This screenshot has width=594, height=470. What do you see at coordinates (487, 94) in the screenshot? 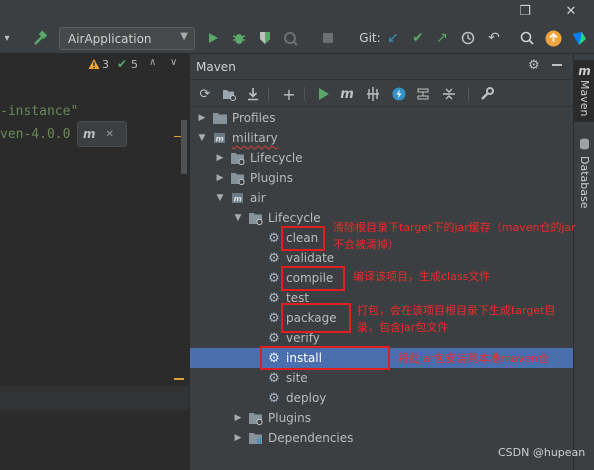
I see `wrench-icon` at bounding box center [487, 94].